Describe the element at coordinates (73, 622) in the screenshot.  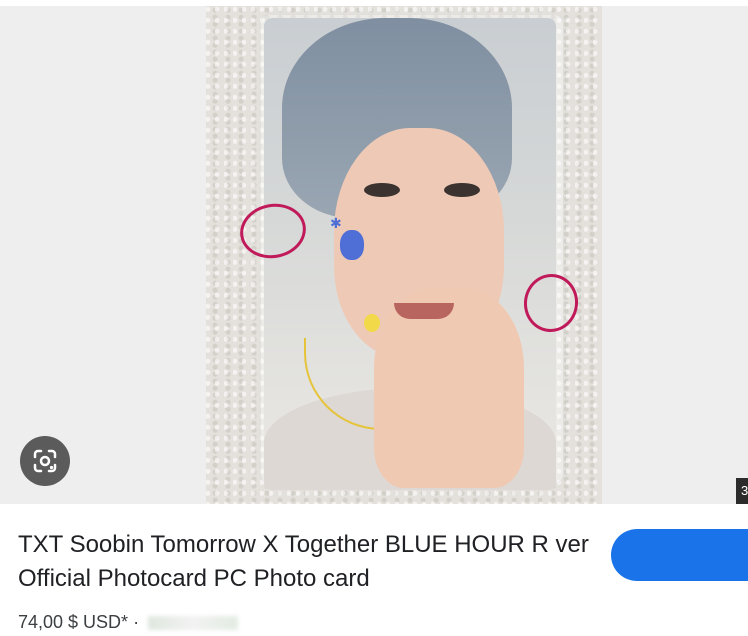
I see `price-value: 74,00 $ USD*` at that location.